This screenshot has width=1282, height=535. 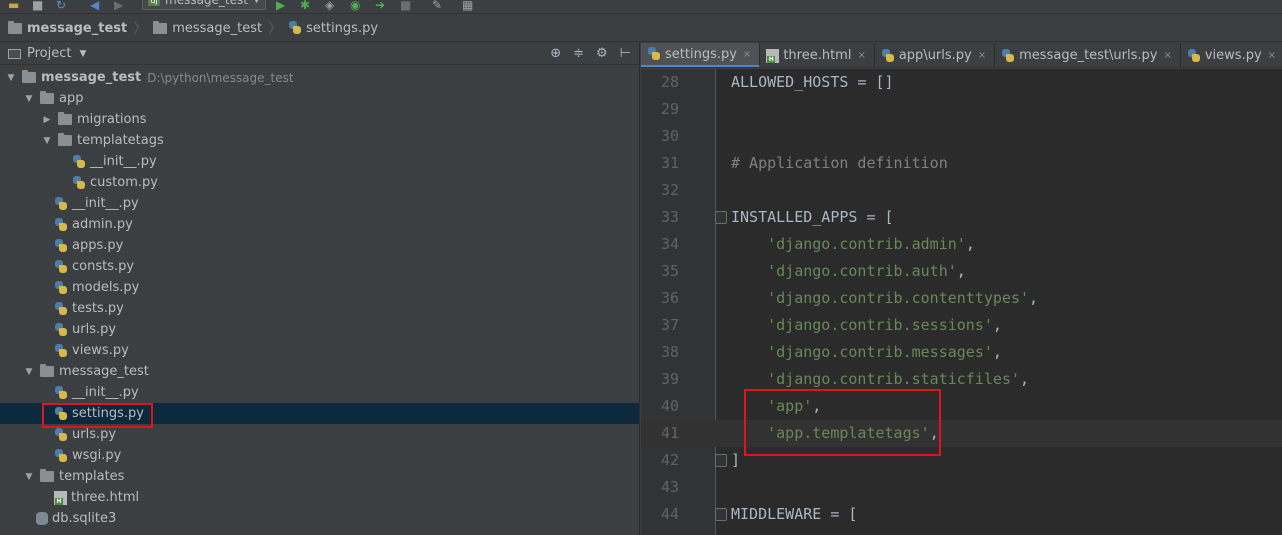 I want to click on code-line: 31 # Application definition, so click(x=961, y=163).